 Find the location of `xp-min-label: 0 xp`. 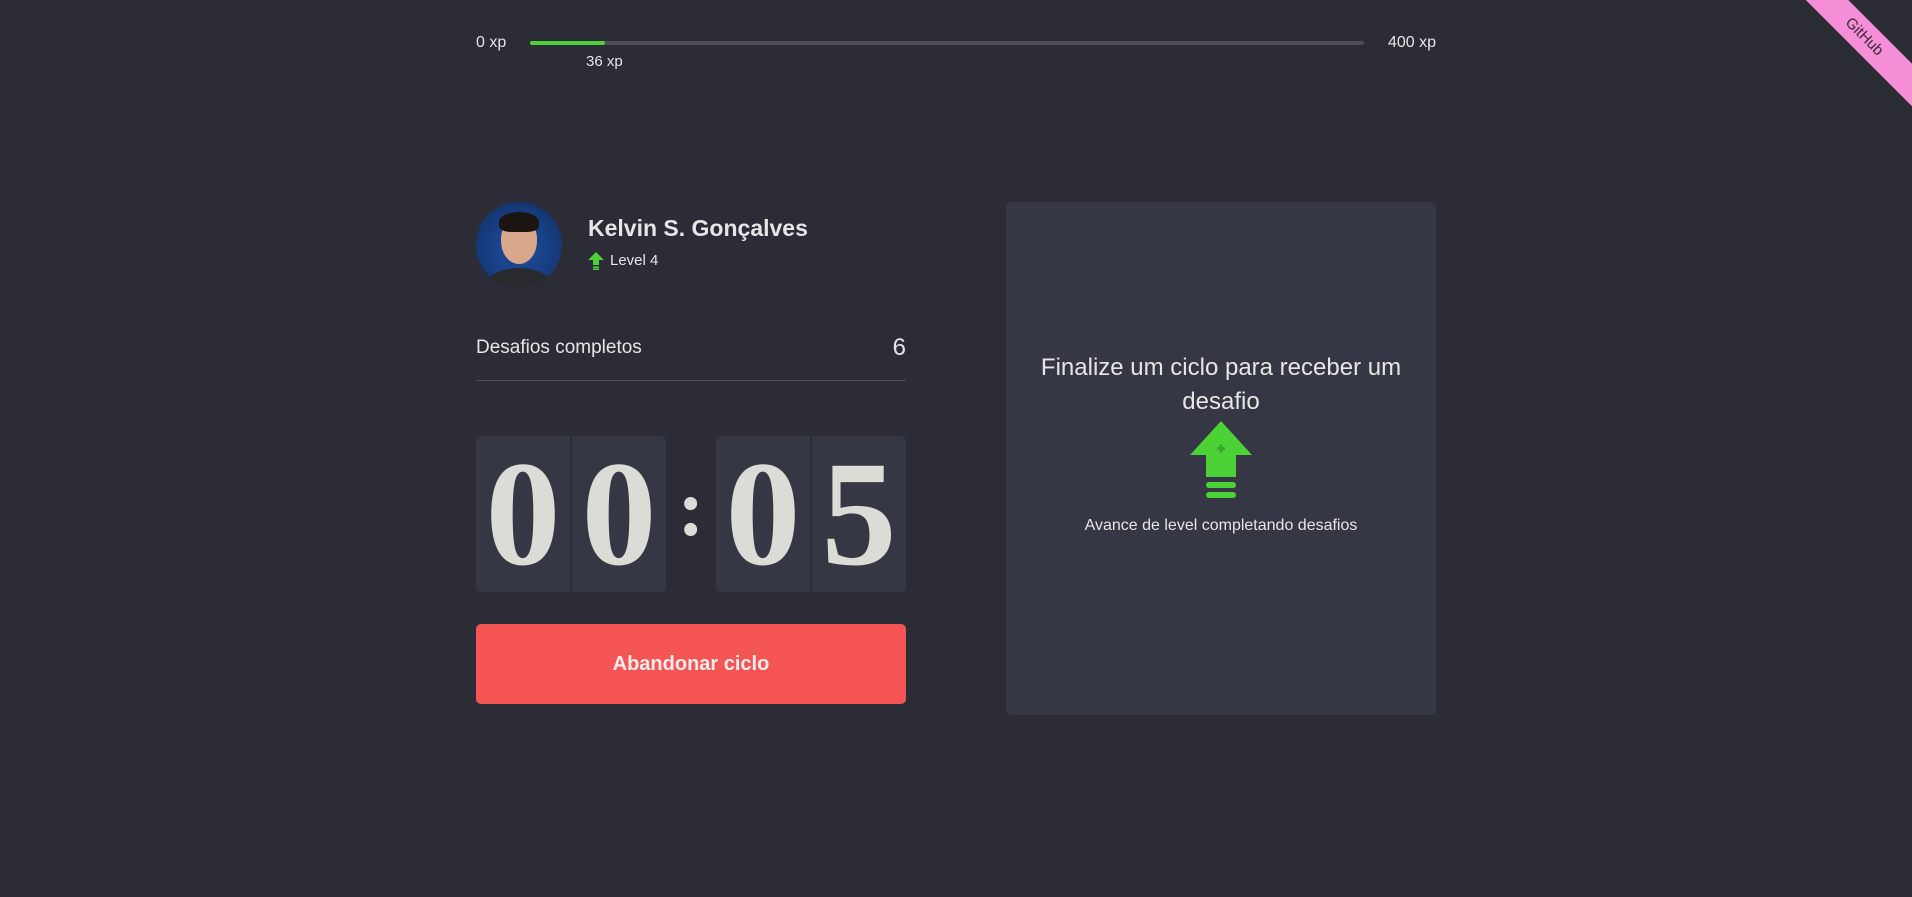

xp-min-label: 0 xp is located at coordinates (491, 42).